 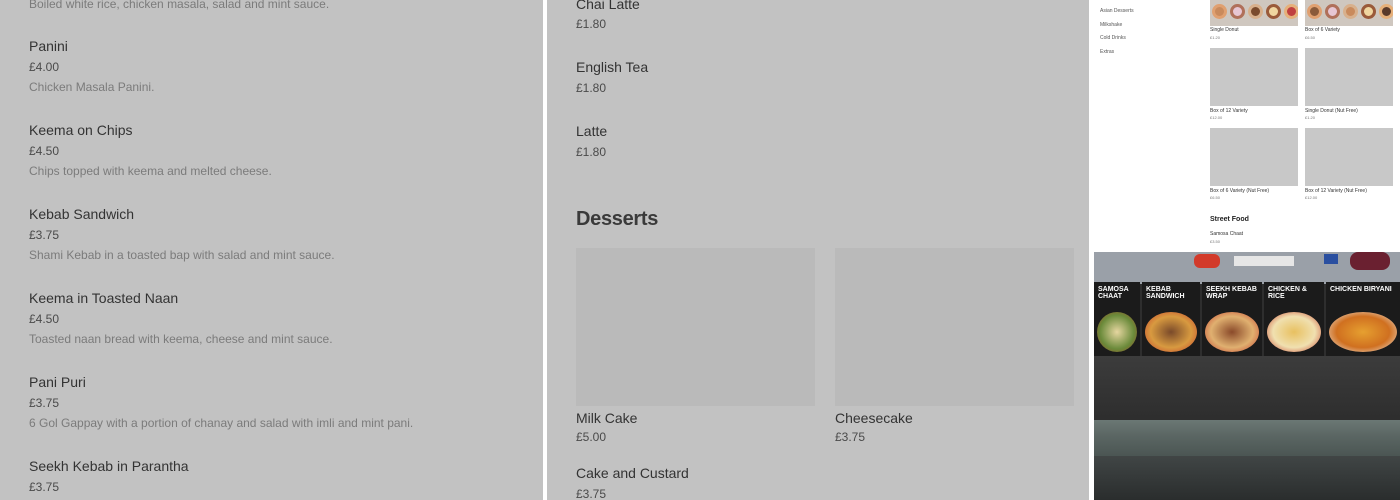 I want to click on board-label: KEBAB SANDWICH, so click(x=1165, y=293).